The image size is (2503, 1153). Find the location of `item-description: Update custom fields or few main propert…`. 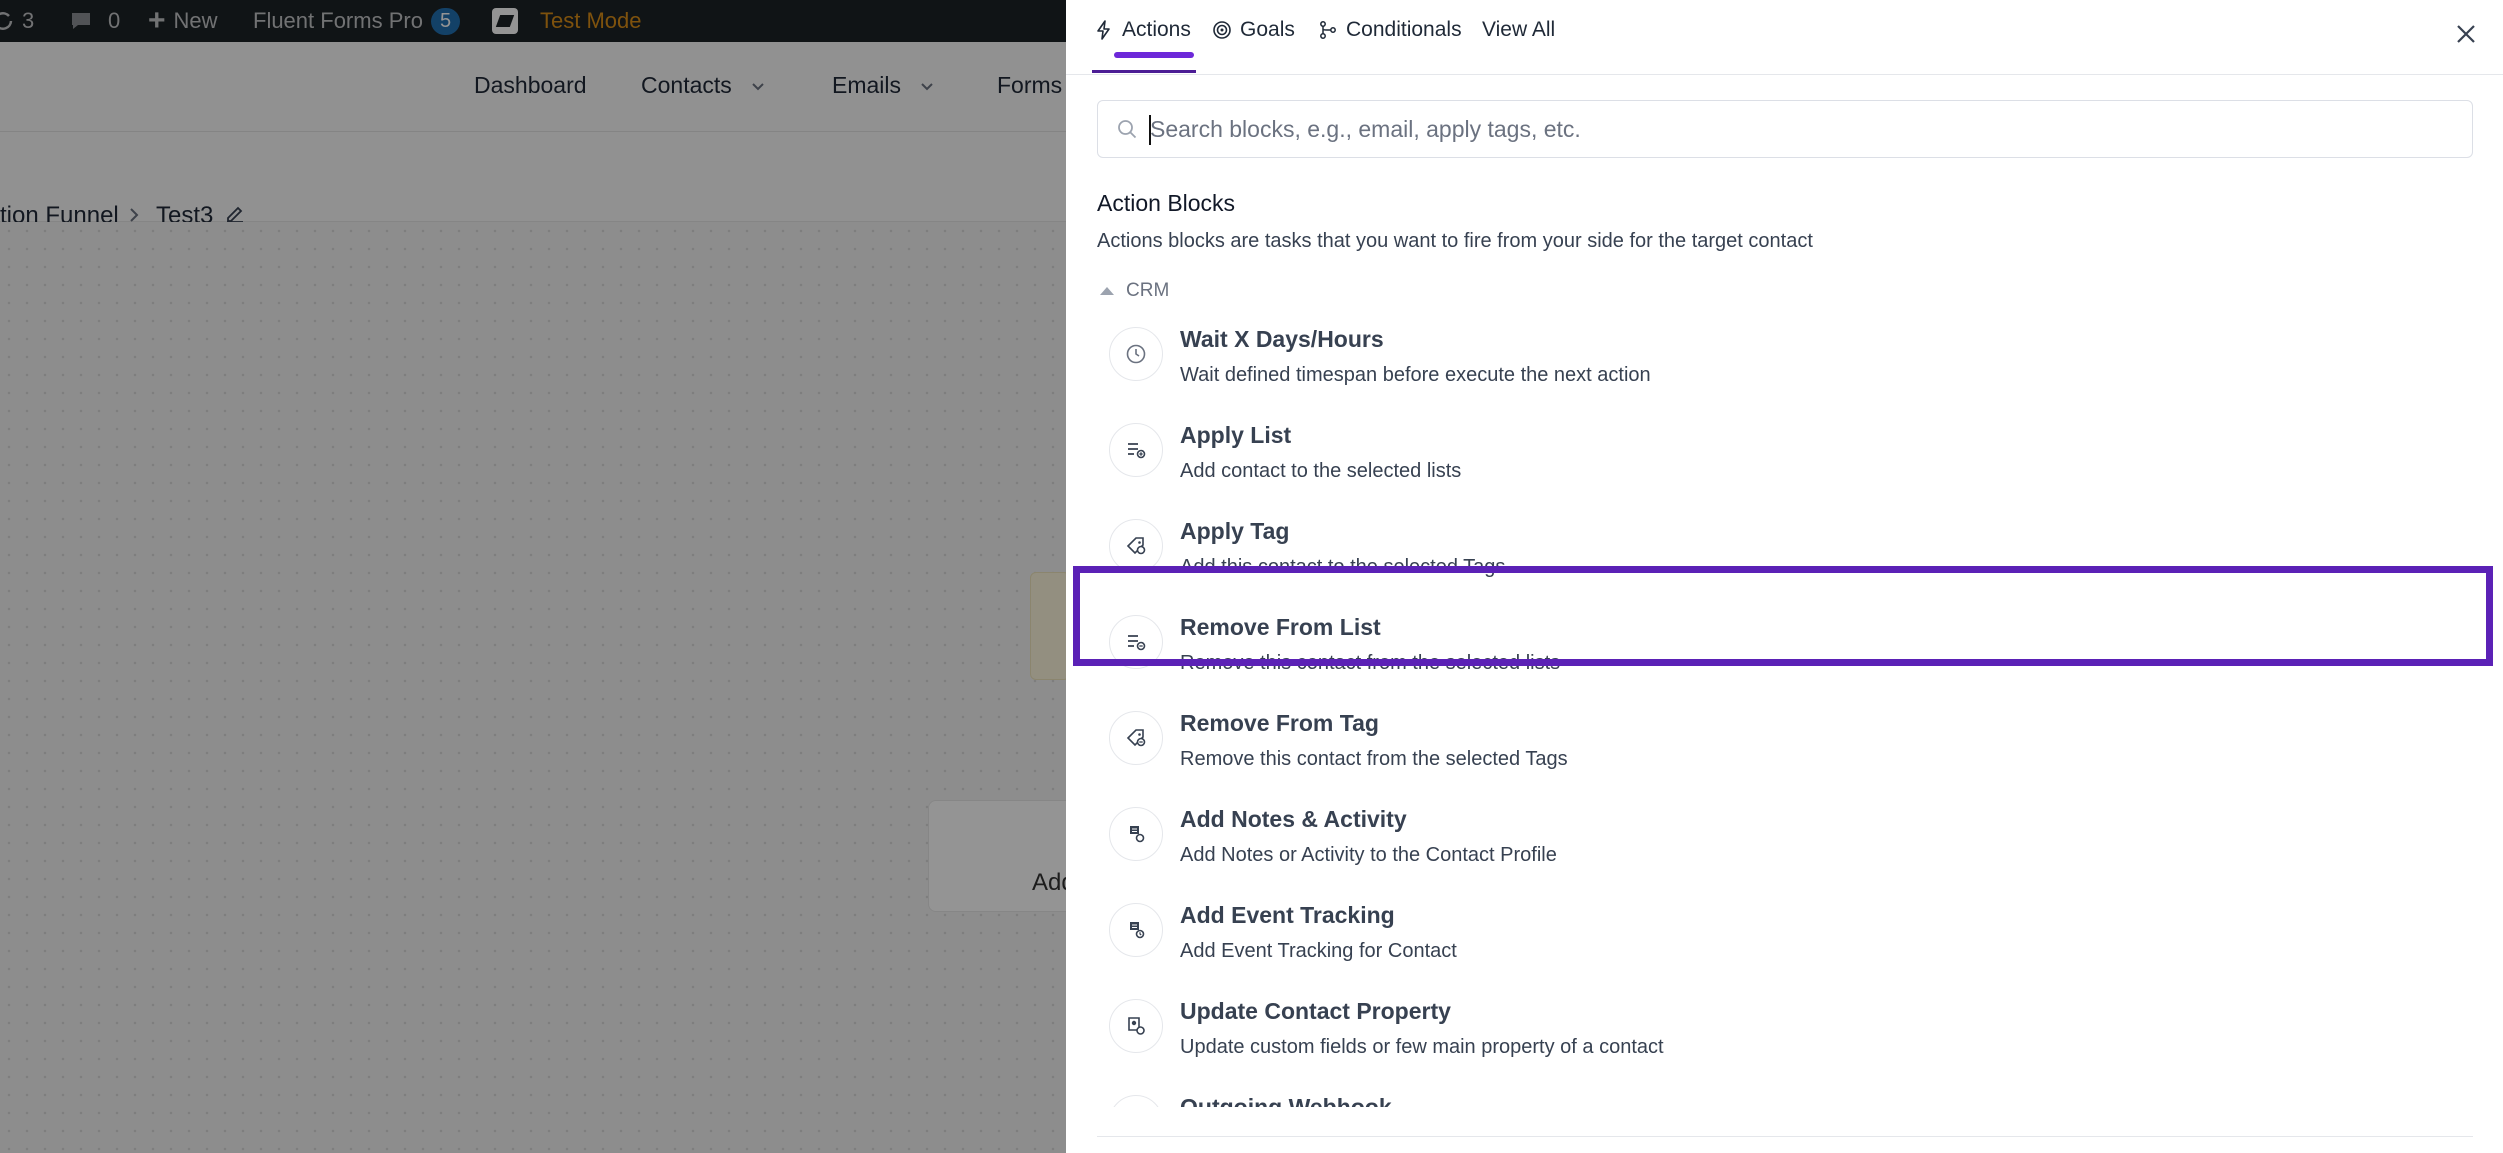

item-description: Update custom fields or few main propert… is located at coordinates (1422, 1047).